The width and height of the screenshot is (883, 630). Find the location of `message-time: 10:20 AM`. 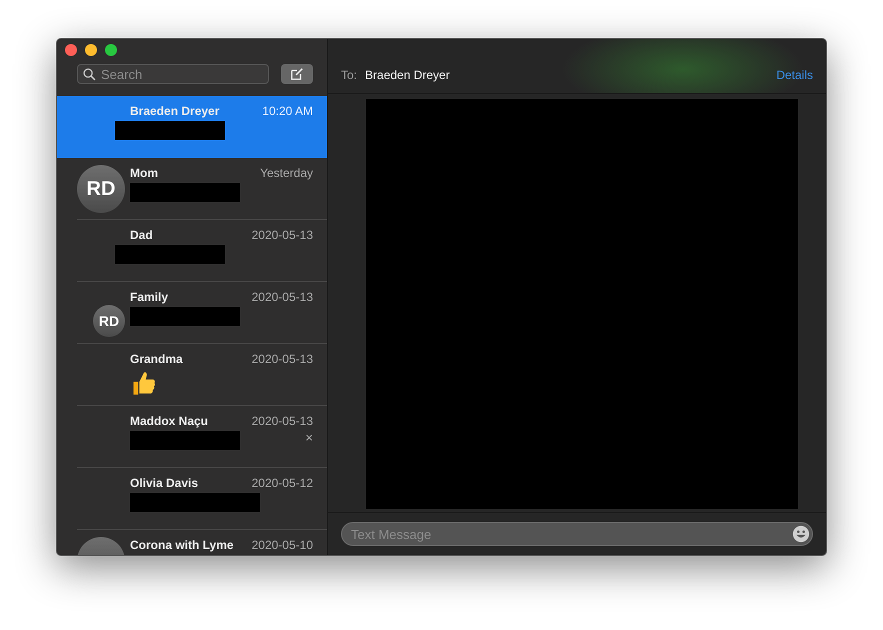

message-time: 10:20 AM is located at coordinates (287, 111).